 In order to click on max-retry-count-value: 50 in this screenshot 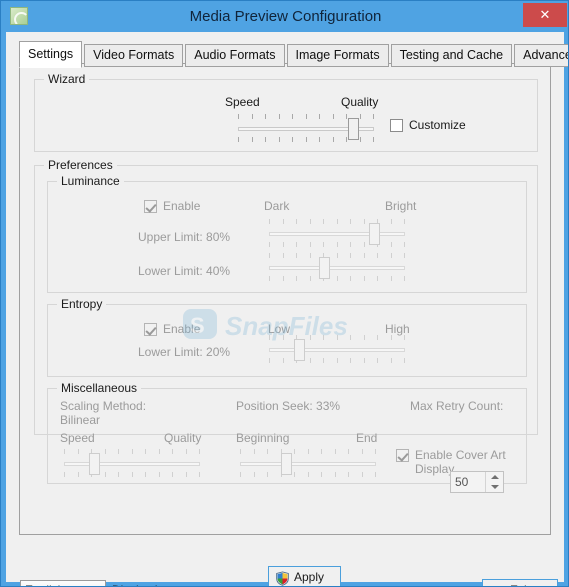, I will do `click(462, 482)`.